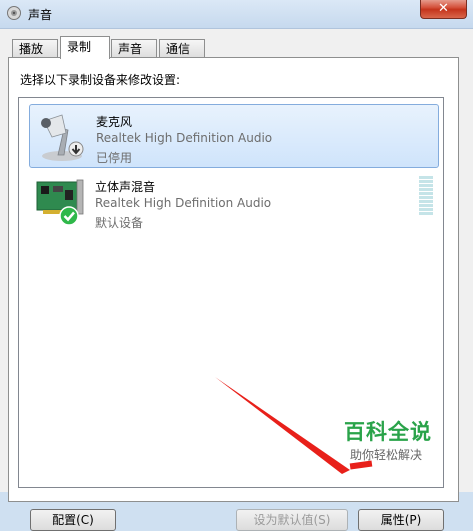  I want to click on set-default-button: 设为默认值(S), so click(292, 520).